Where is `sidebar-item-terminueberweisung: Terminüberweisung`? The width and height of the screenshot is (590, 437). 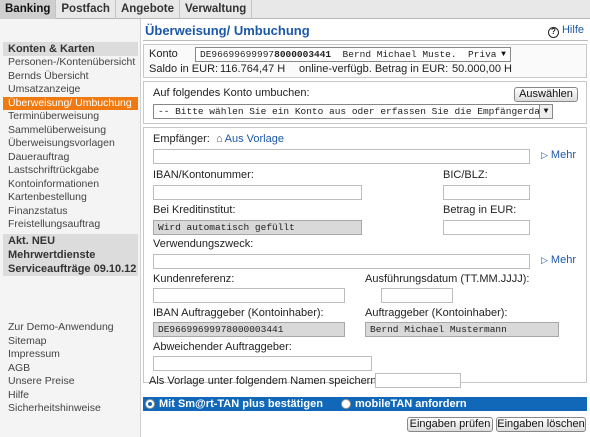
sidebar-item-terminueberweisung: Terminüberweisung is located at coordinates (70, 117).